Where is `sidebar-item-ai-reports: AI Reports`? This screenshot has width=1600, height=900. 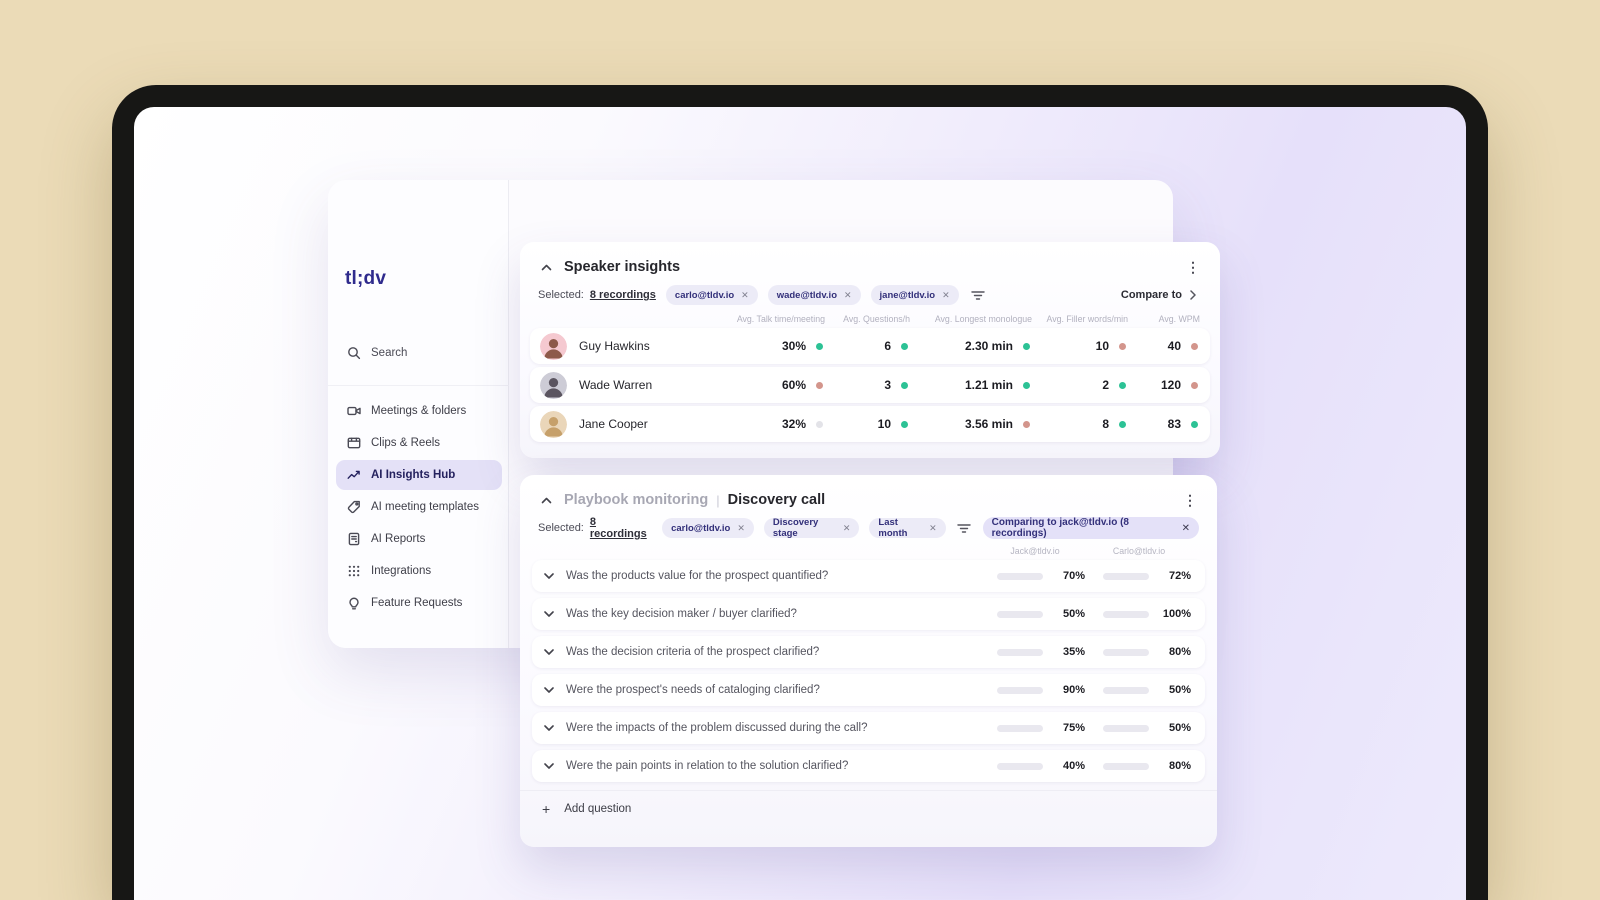
sidebar-item-ai-reports: AI Reports is located at coordinates (419, 539).